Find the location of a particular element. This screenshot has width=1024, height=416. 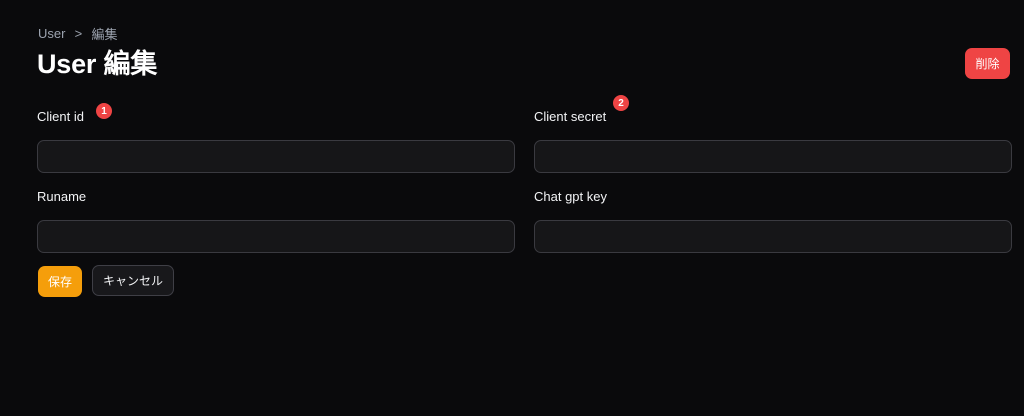

chat-gpt-key-field-group: Chat gpt key is located at coordinates (773, 220).